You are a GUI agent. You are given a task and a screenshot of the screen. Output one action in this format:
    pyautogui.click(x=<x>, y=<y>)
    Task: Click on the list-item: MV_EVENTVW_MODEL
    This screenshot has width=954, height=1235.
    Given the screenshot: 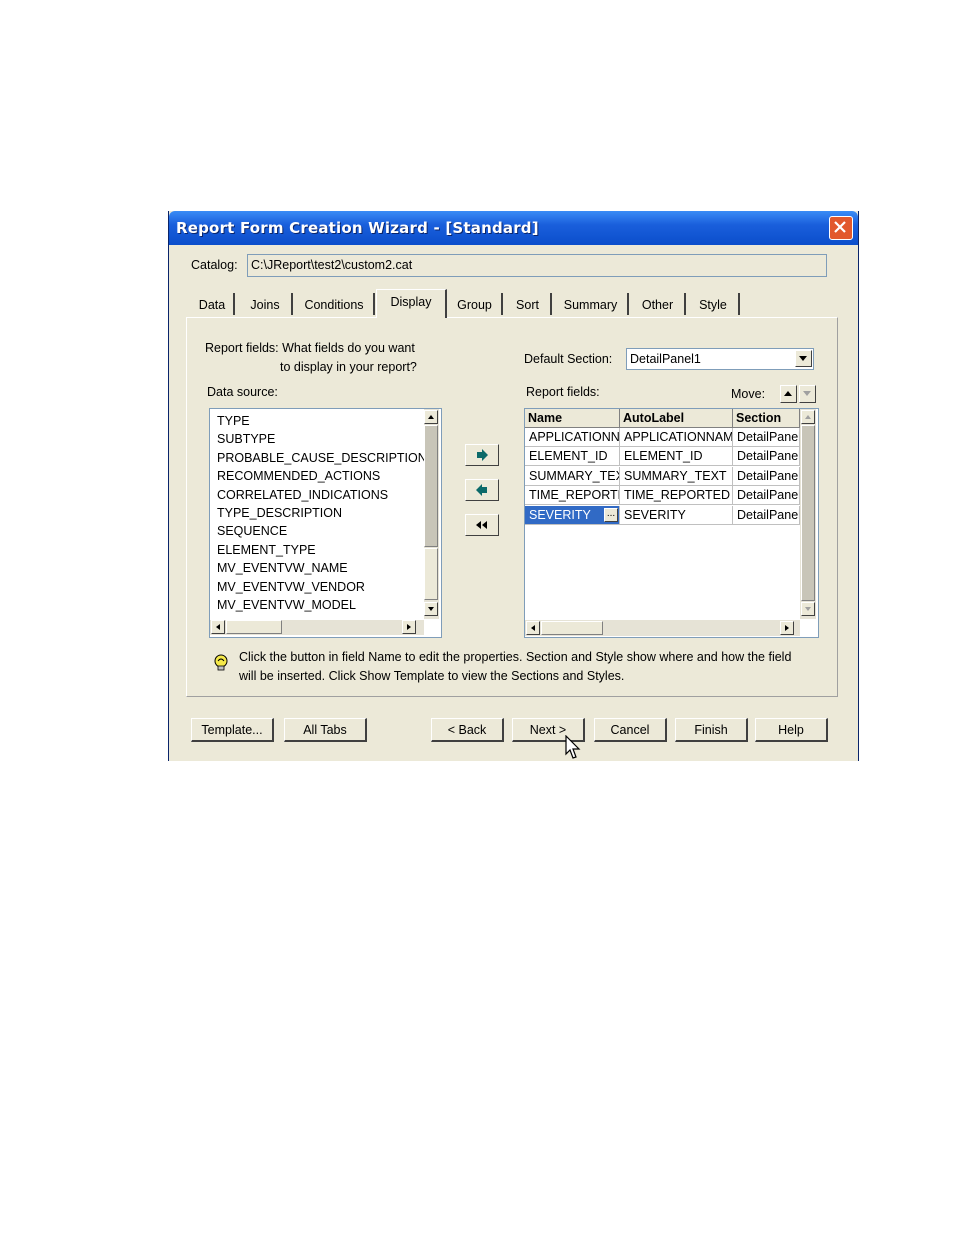 What is the action you would take?
    pyautogui.click(x=286, y=605)
    